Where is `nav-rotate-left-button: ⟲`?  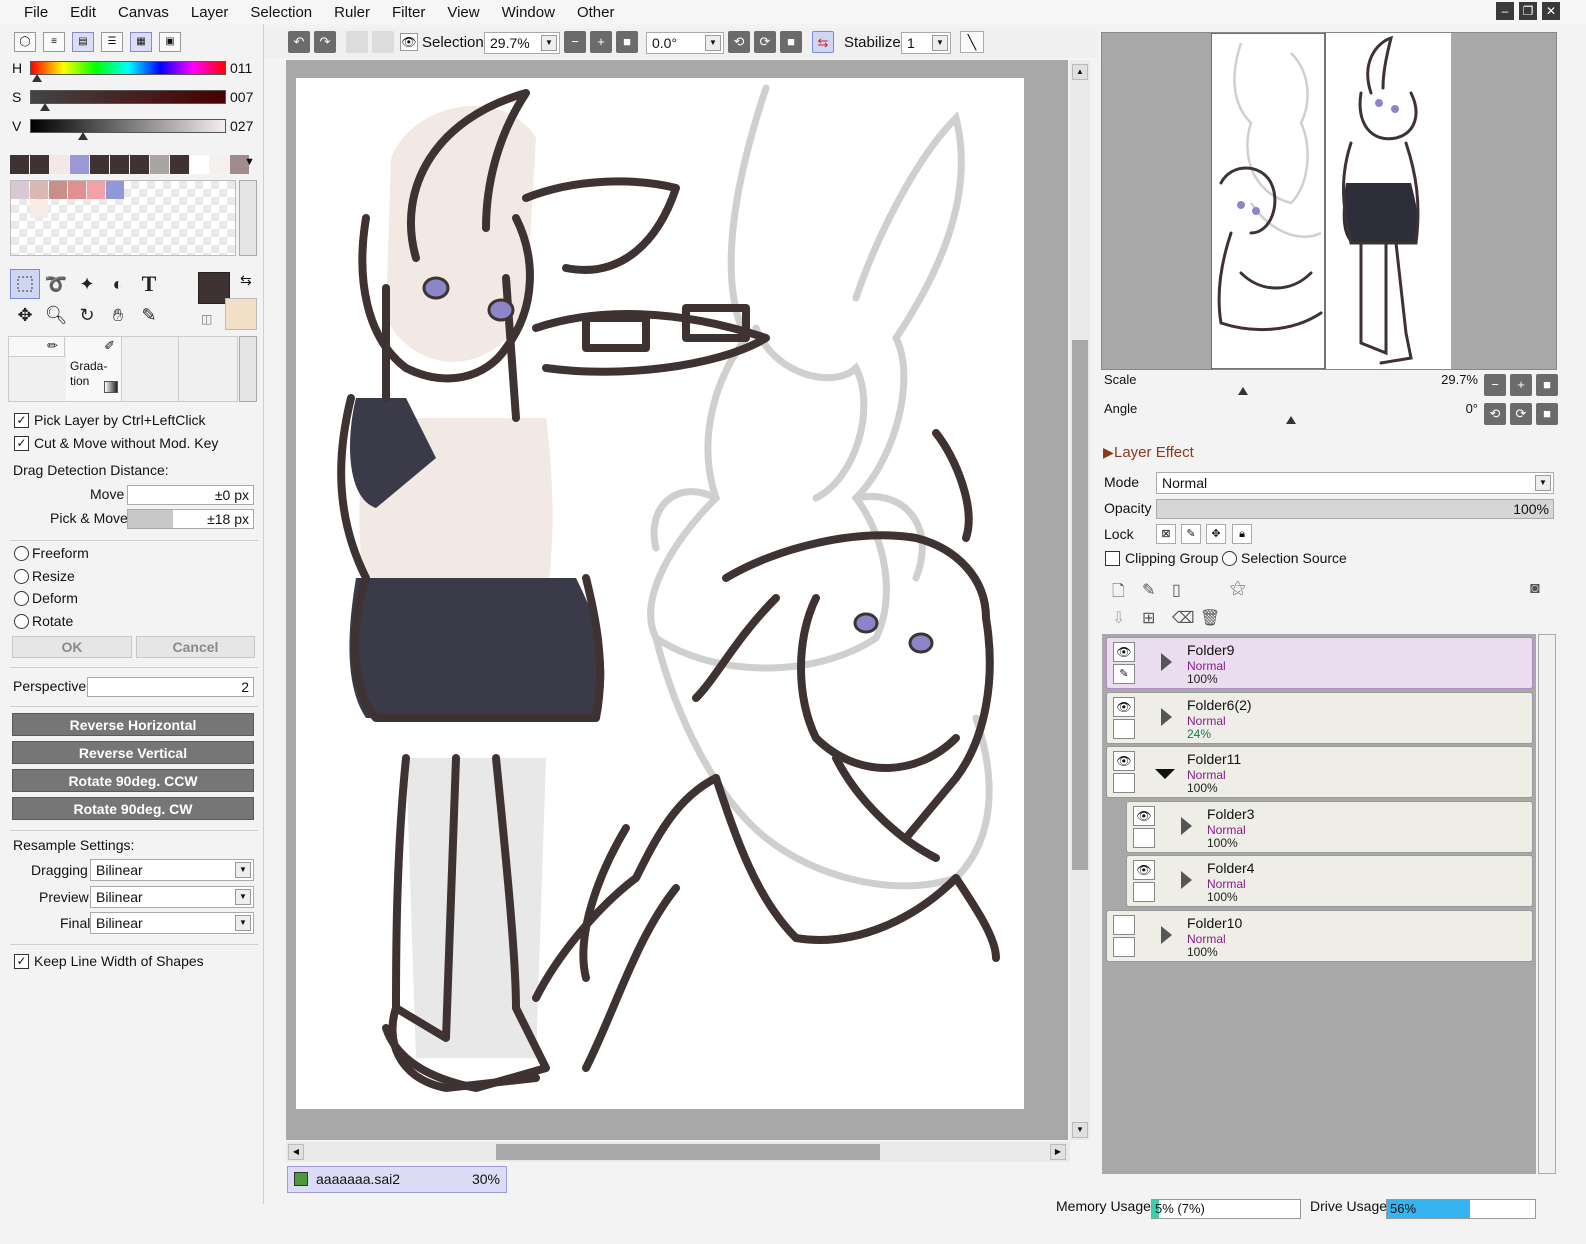
nav-rotate-left-button: ⟲ is located at coordinates (1495, 414).